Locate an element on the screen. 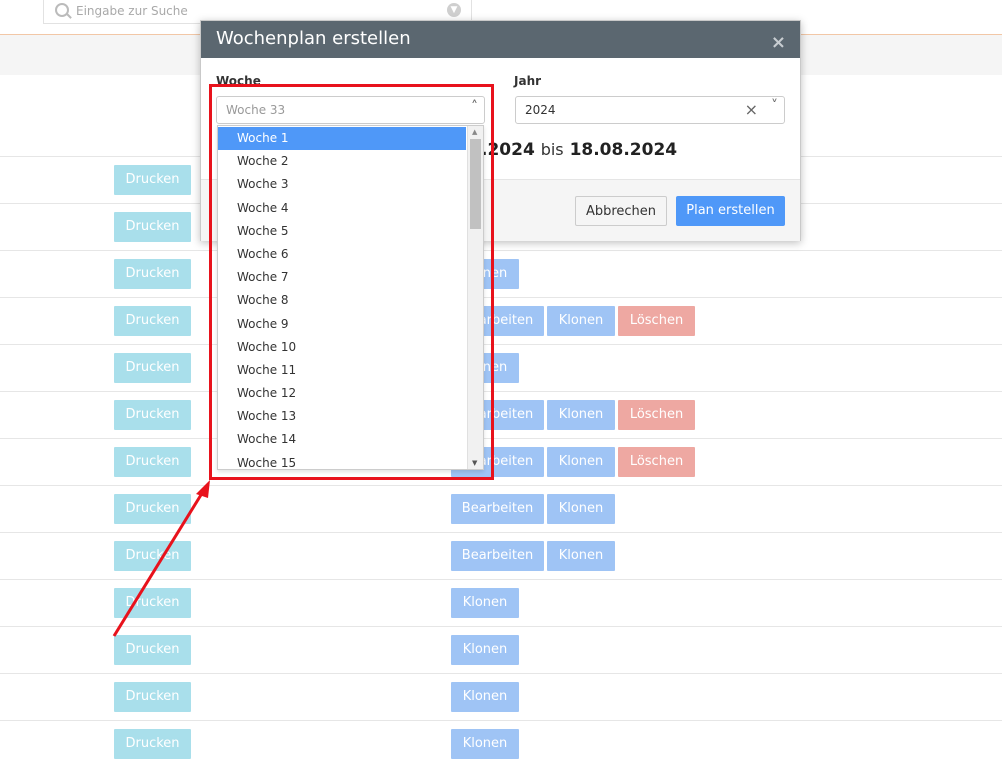 This screenshot has height=759, width=1002. annotation-arrow is located at coordinates (161, 558).